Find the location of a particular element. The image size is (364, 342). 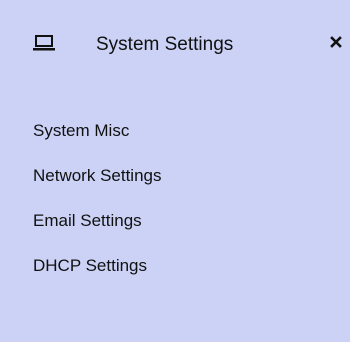

menu-item-email-settings: Email Settings is located at coordinates (175, 220).